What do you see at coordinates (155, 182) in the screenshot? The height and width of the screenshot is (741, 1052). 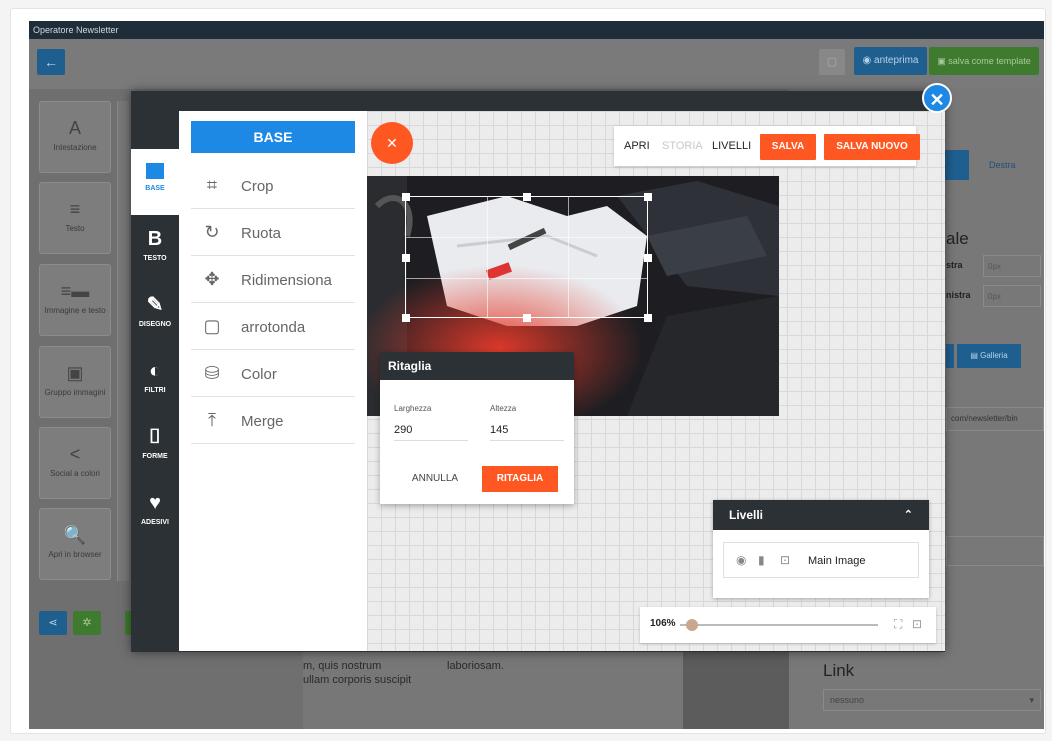 I see `nav-base: BASE` at bounding box center [155, 182].